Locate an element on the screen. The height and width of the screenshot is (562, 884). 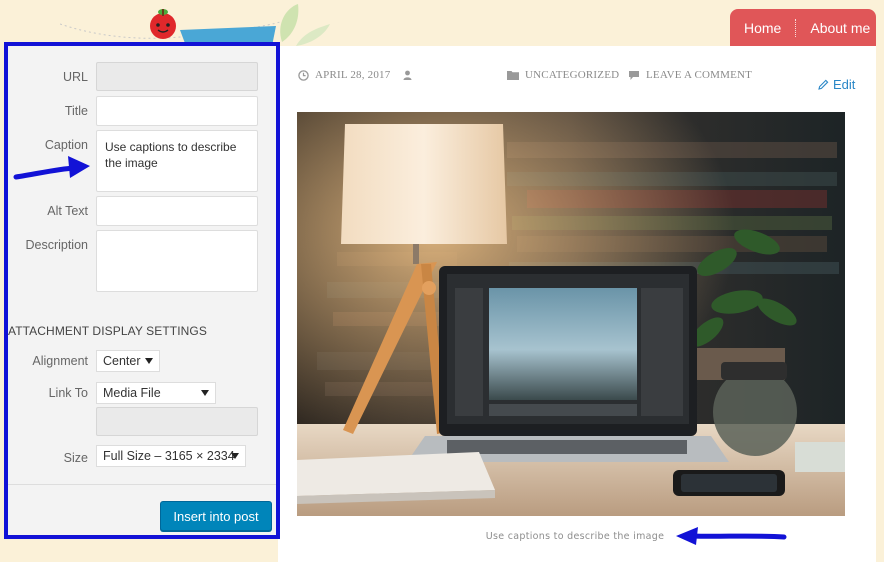
leaf-decoration is located at coordinates (305, 25).